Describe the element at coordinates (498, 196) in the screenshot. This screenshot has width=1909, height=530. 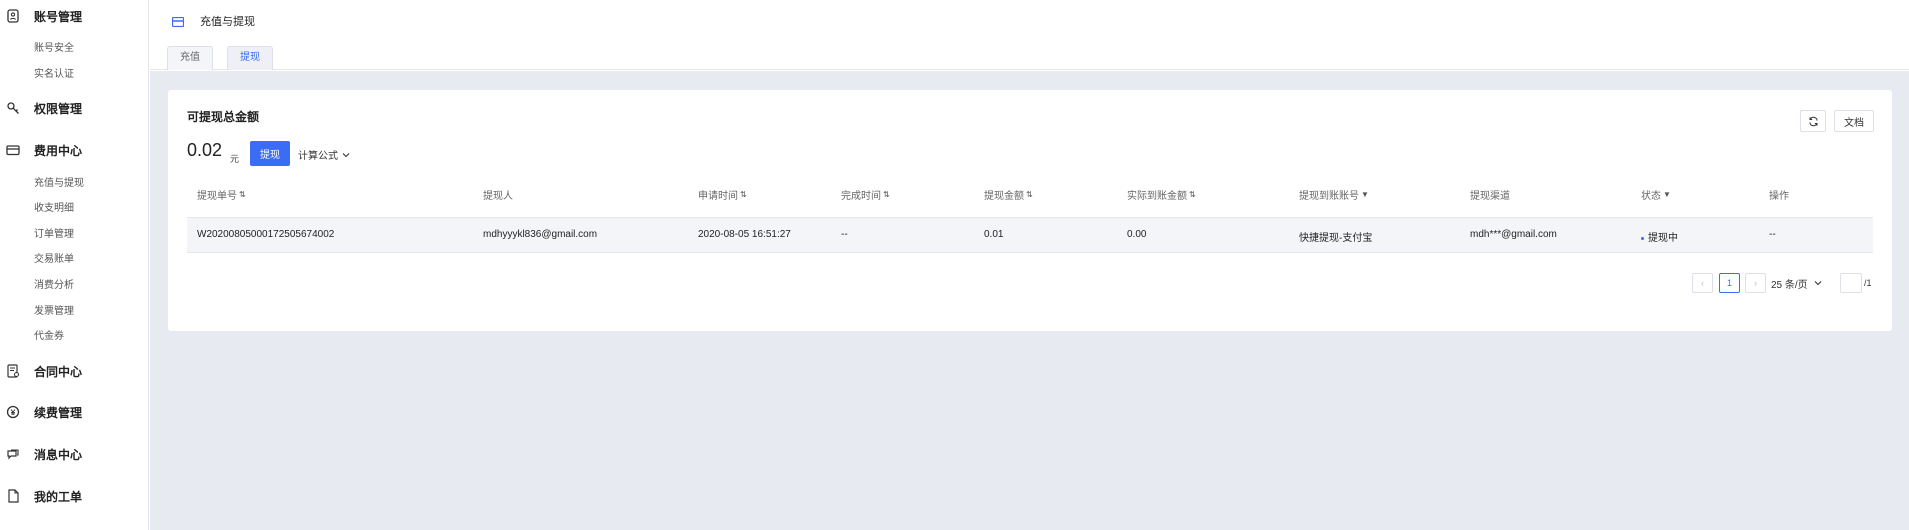
I see `col-user: 提现人` at that location.